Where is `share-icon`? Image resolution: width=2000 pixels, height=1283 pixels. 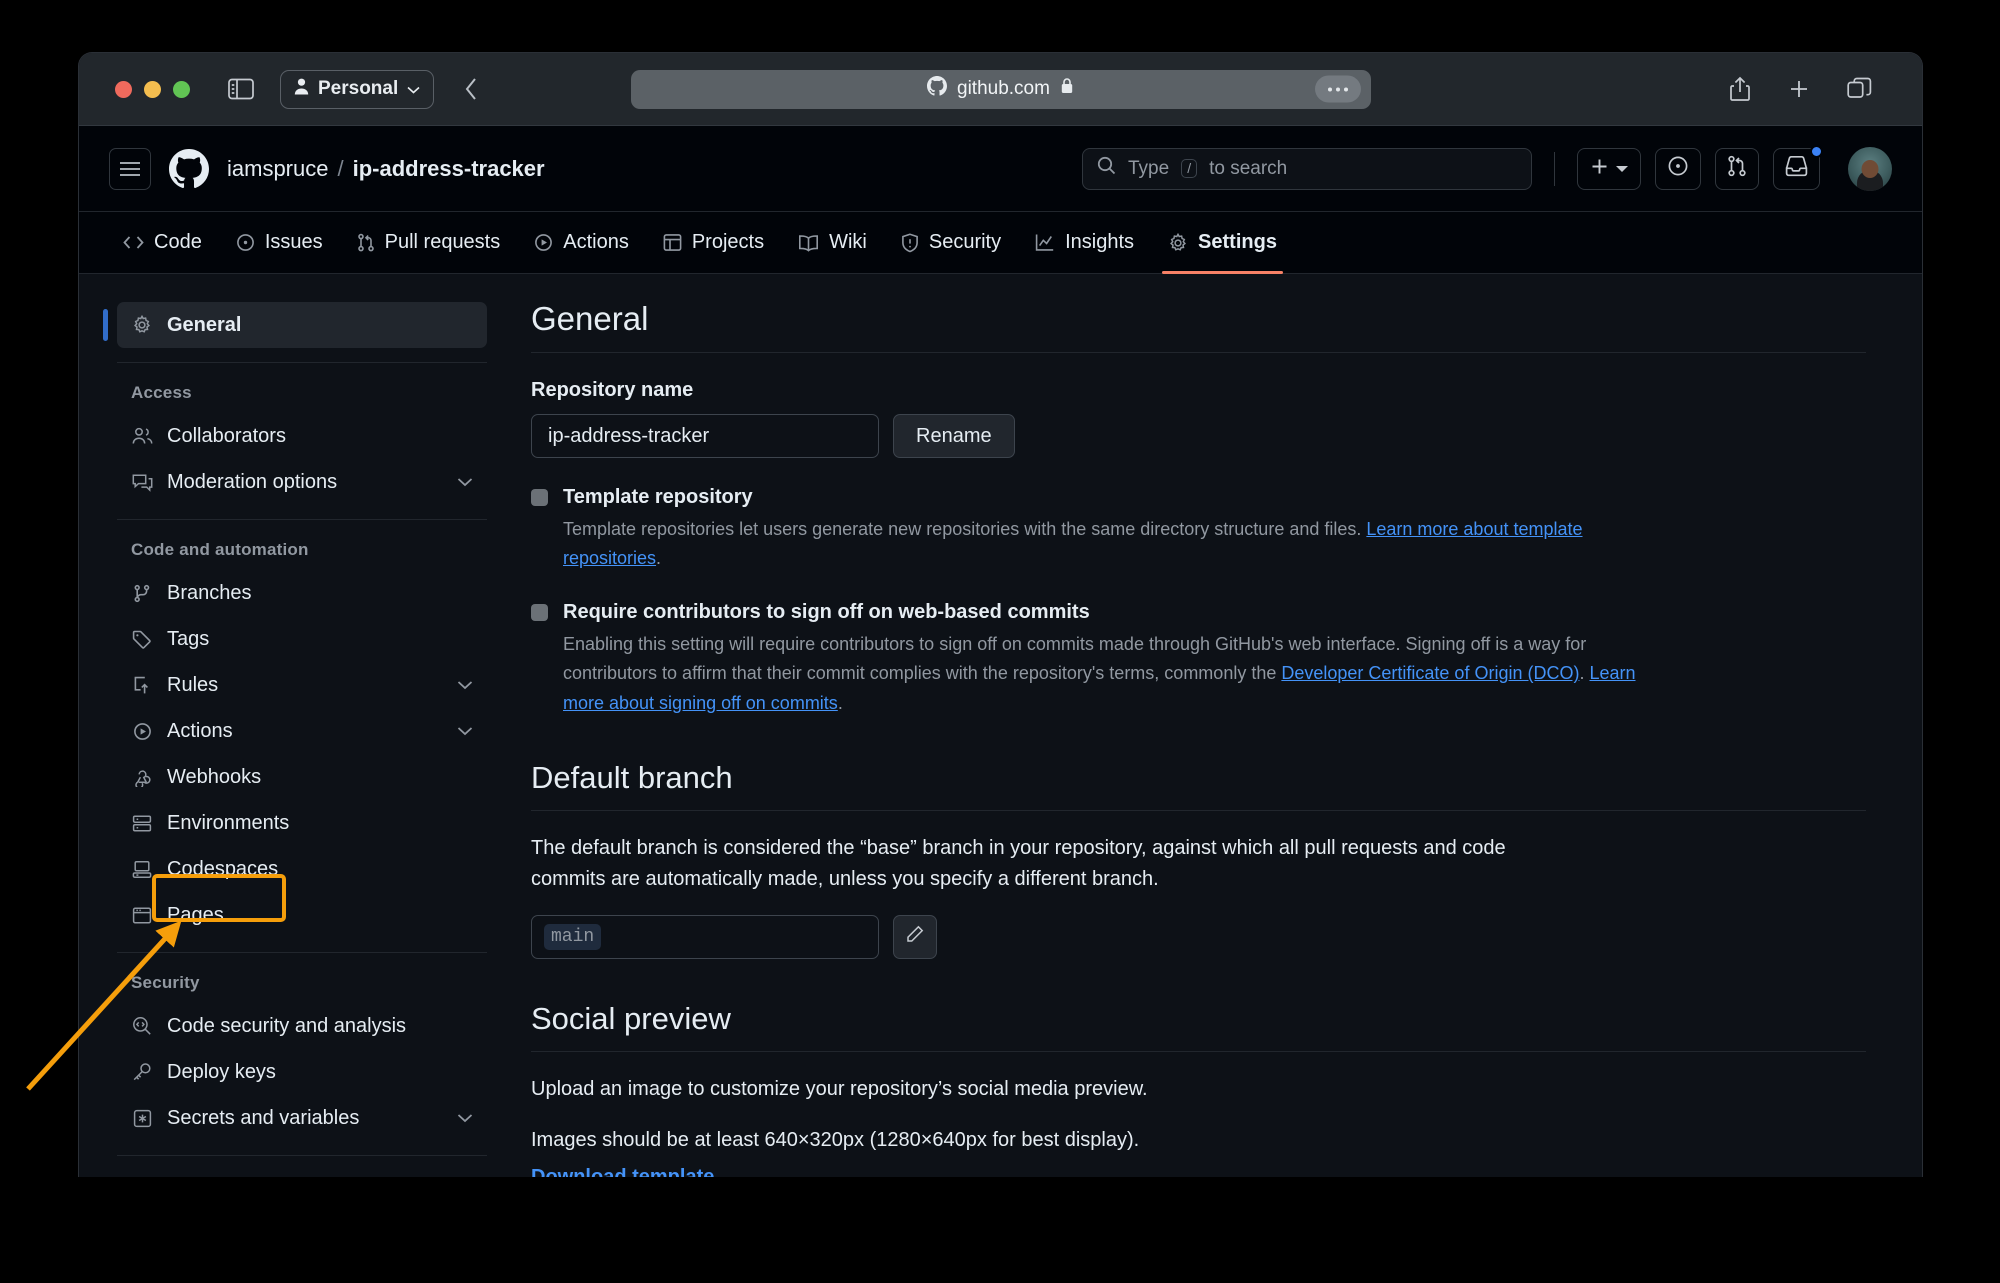 share-icon is located at coordinates (1740, 89).